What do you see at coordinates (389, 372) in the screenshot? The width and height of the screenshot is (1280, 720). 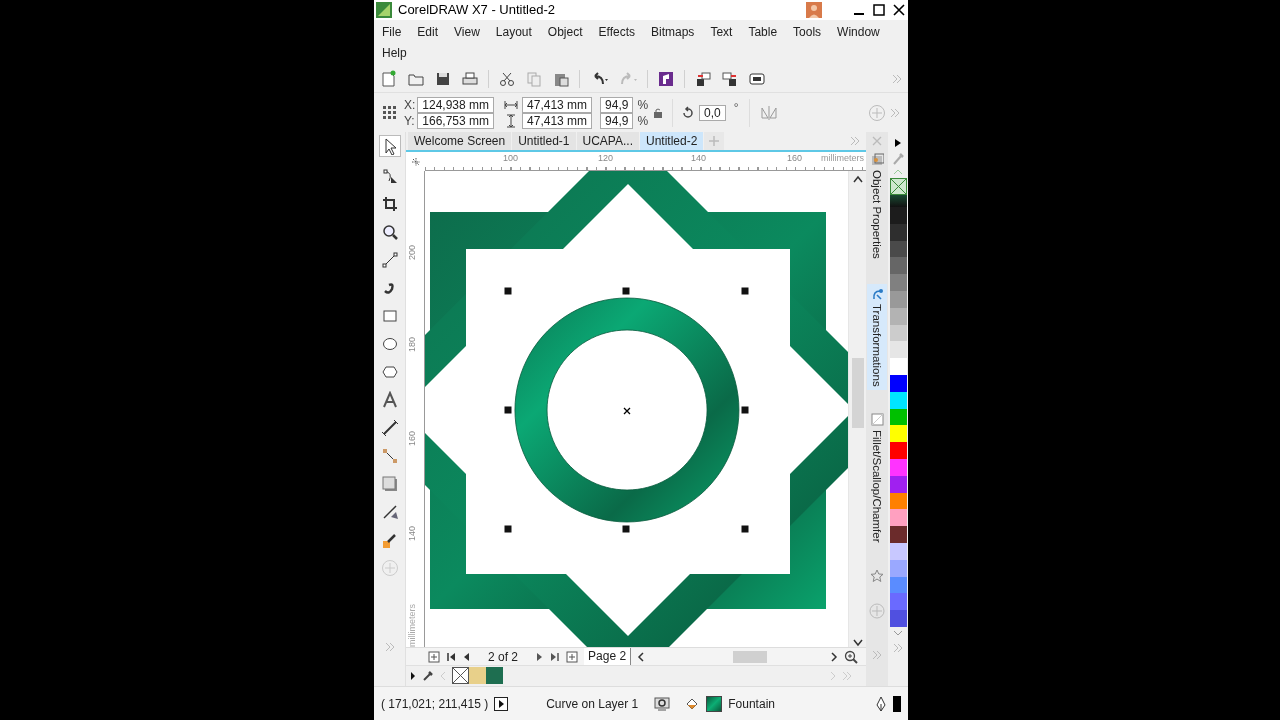 I see `polygon-tool-icon` at bounding box center [389, 372].